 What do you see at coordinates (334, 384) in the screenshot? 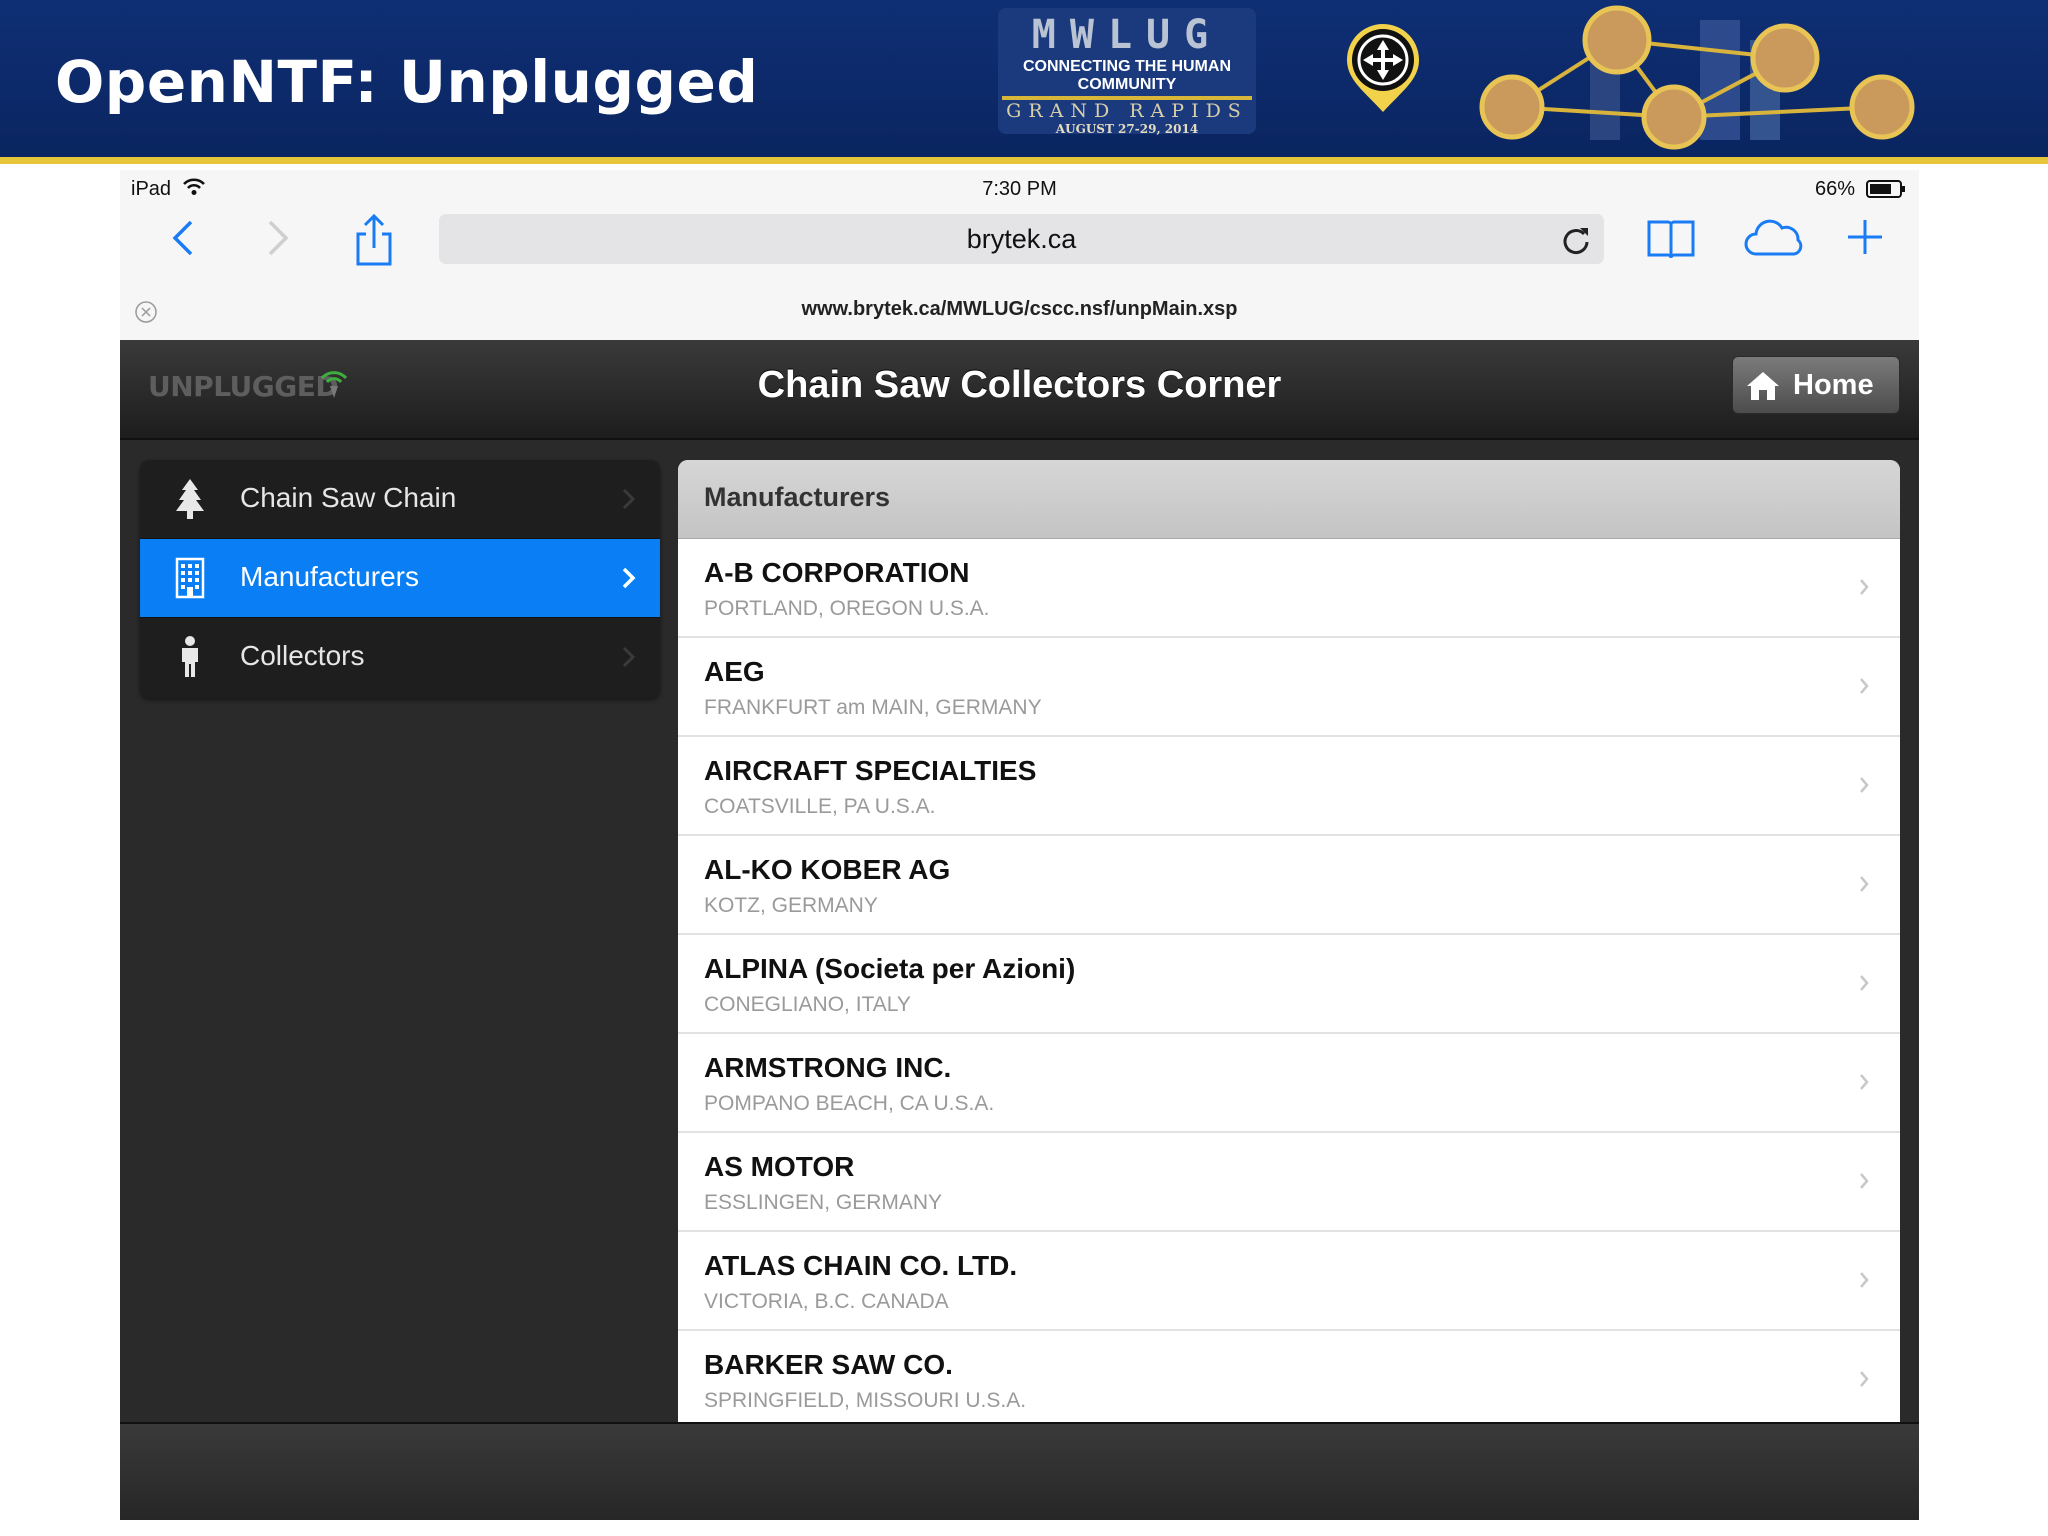
I see `antenna-icon` at bounding box center [334, 384].